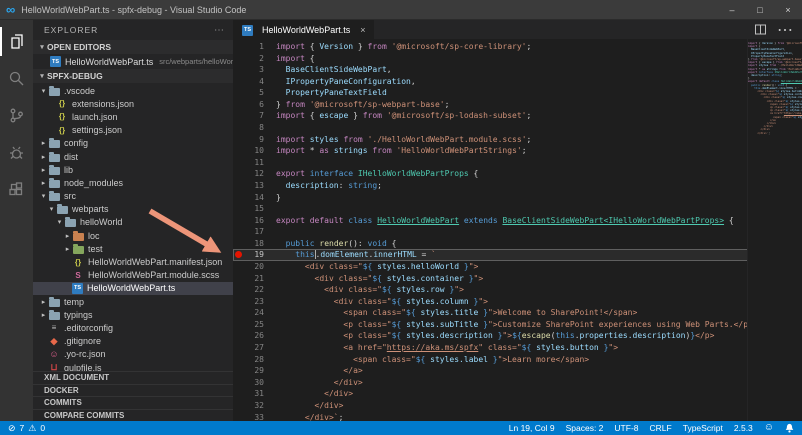 The image size is (802, 435). I want to click on tree-item-node_modules: ▸ node_modules, so click(133, 182).